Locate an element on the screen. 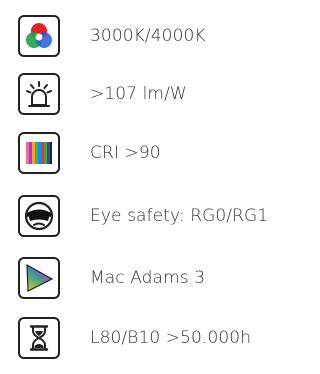 Image resolution: width=320 pixels, height=374 pixels. rgb-color-circles-icon is located at coordinates (39, 36).